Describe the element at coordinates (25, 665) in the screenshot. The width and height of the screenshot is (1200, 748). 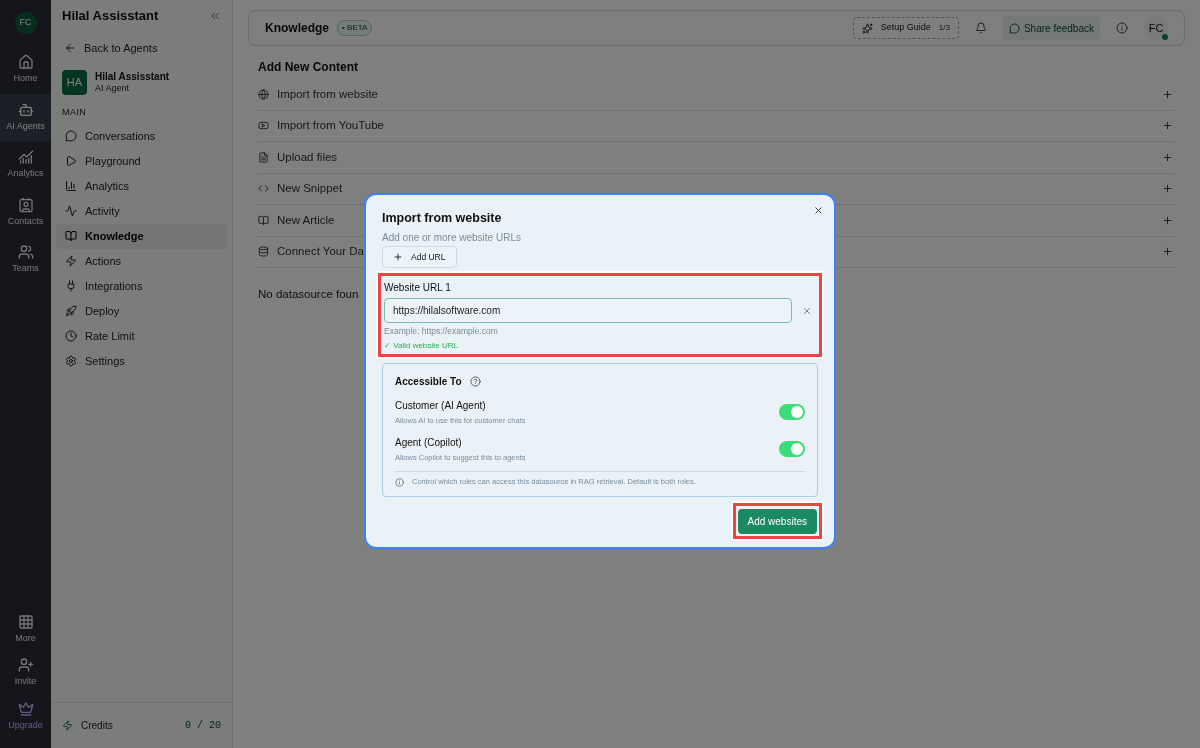
I see `add-user-icon` at that location.